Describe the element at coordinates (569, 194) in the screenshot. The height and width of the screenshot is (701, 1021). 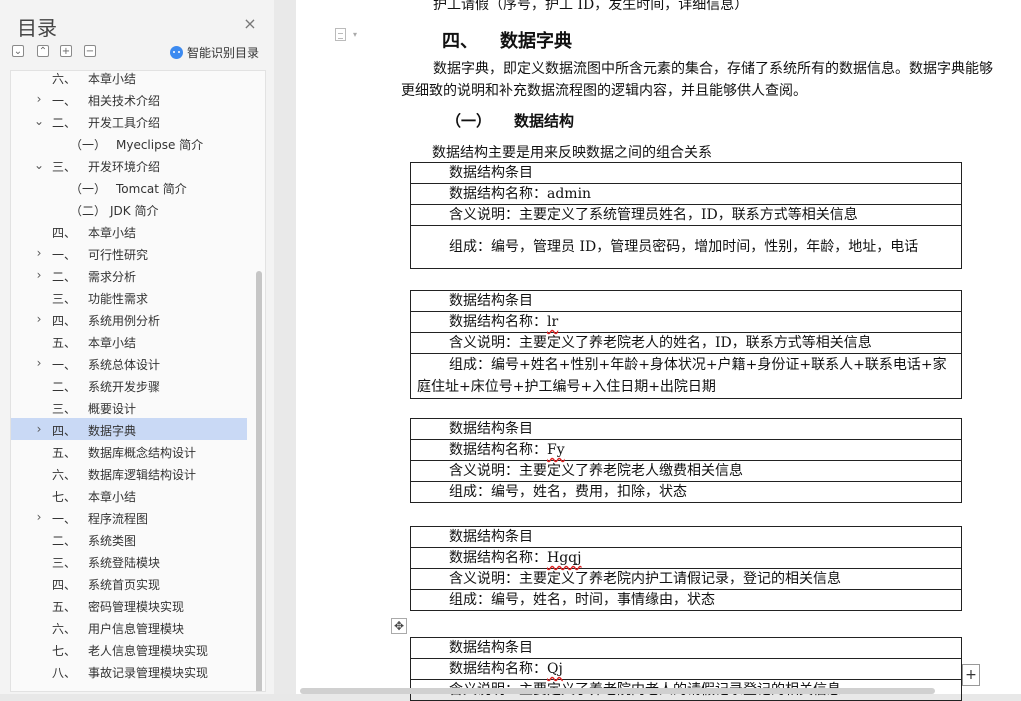
I see `structure-name: admin` at that location.